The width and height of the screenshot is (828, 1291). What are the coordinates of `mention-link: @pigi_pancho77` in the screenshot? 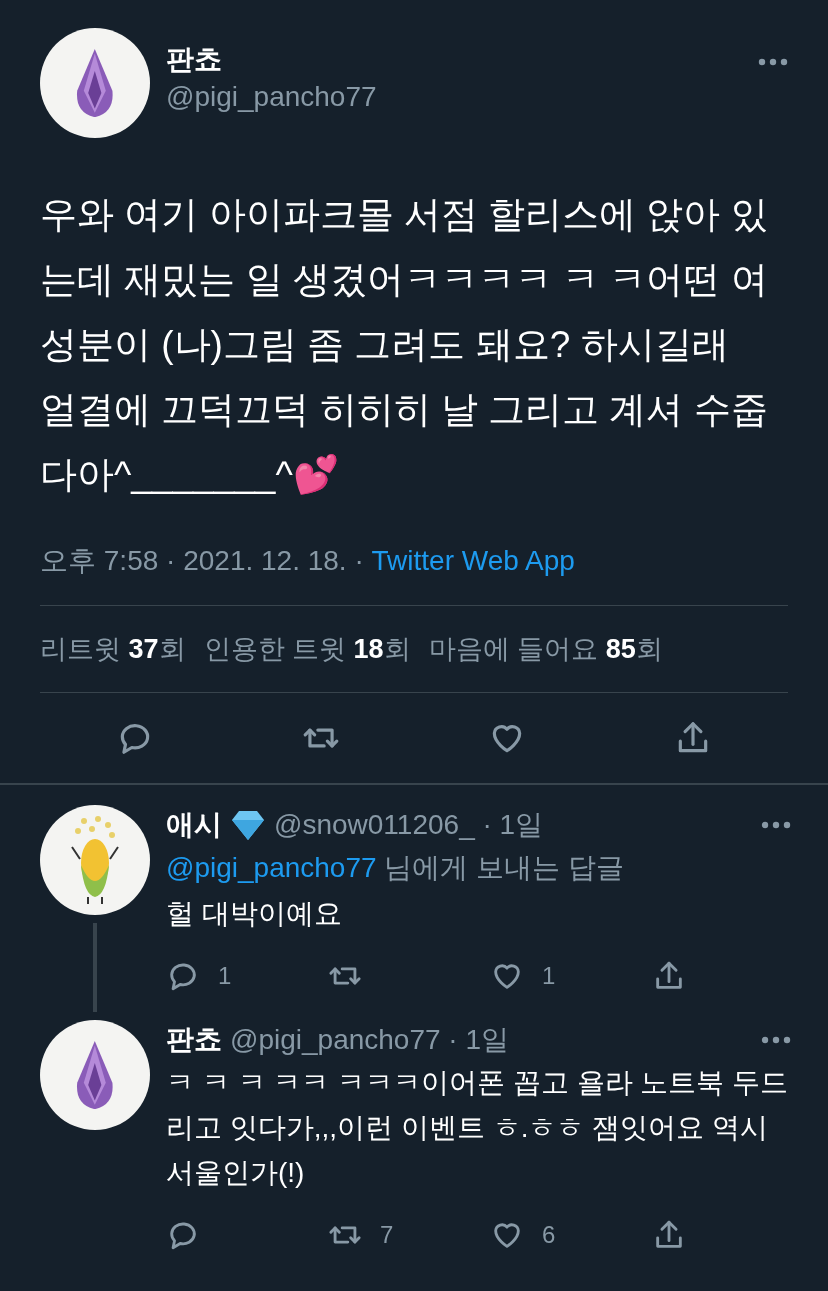 It's located at (271, 867).